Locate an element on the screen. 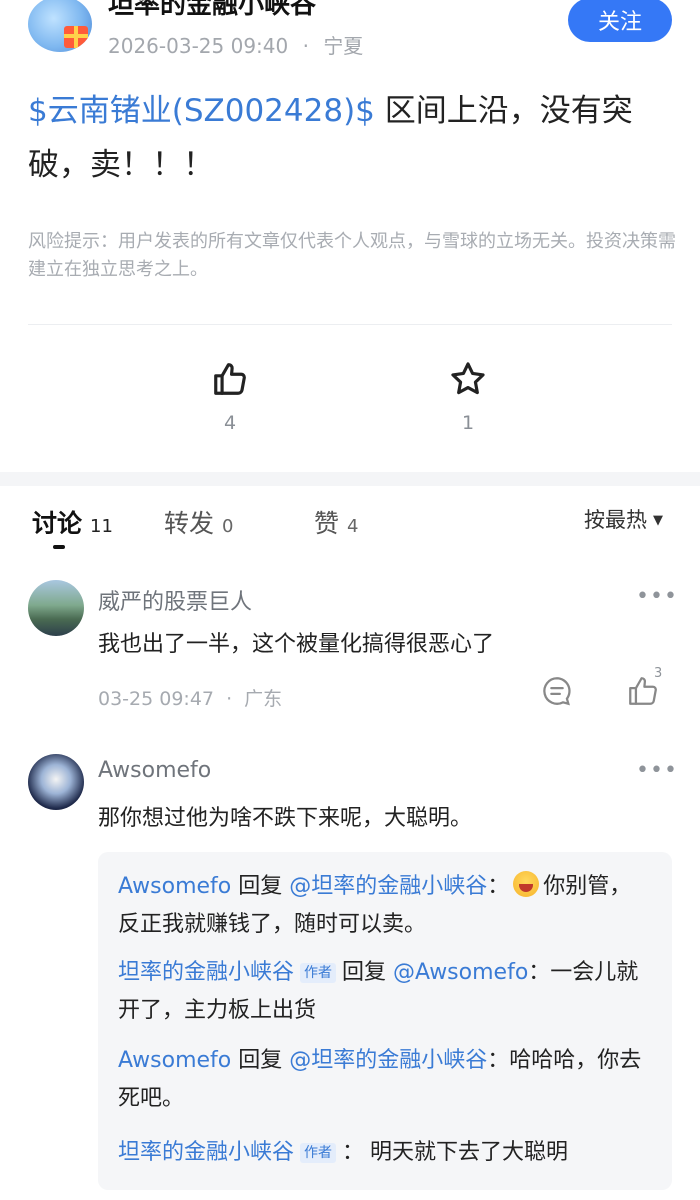 The width and height of the screenshot is (700, 1200). active-tab-indicator is located at coordinates (59, 547).